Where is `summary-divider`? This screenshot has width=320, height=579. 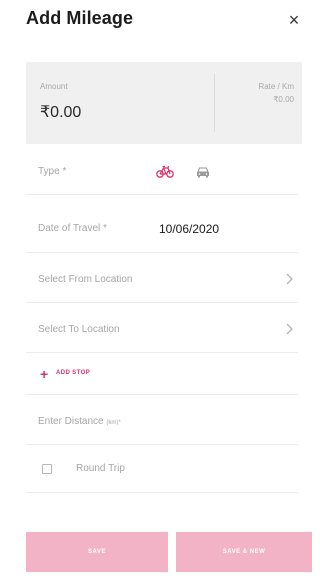 summary-divider is located at coordinates (214, 103).